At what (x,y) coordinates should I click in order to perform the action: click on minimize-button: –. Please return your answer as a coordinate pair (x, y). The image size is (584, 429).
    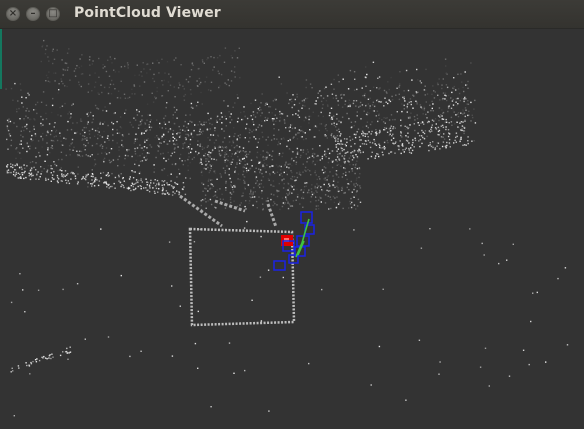
    Looking at the image, I should click on (33, 14).